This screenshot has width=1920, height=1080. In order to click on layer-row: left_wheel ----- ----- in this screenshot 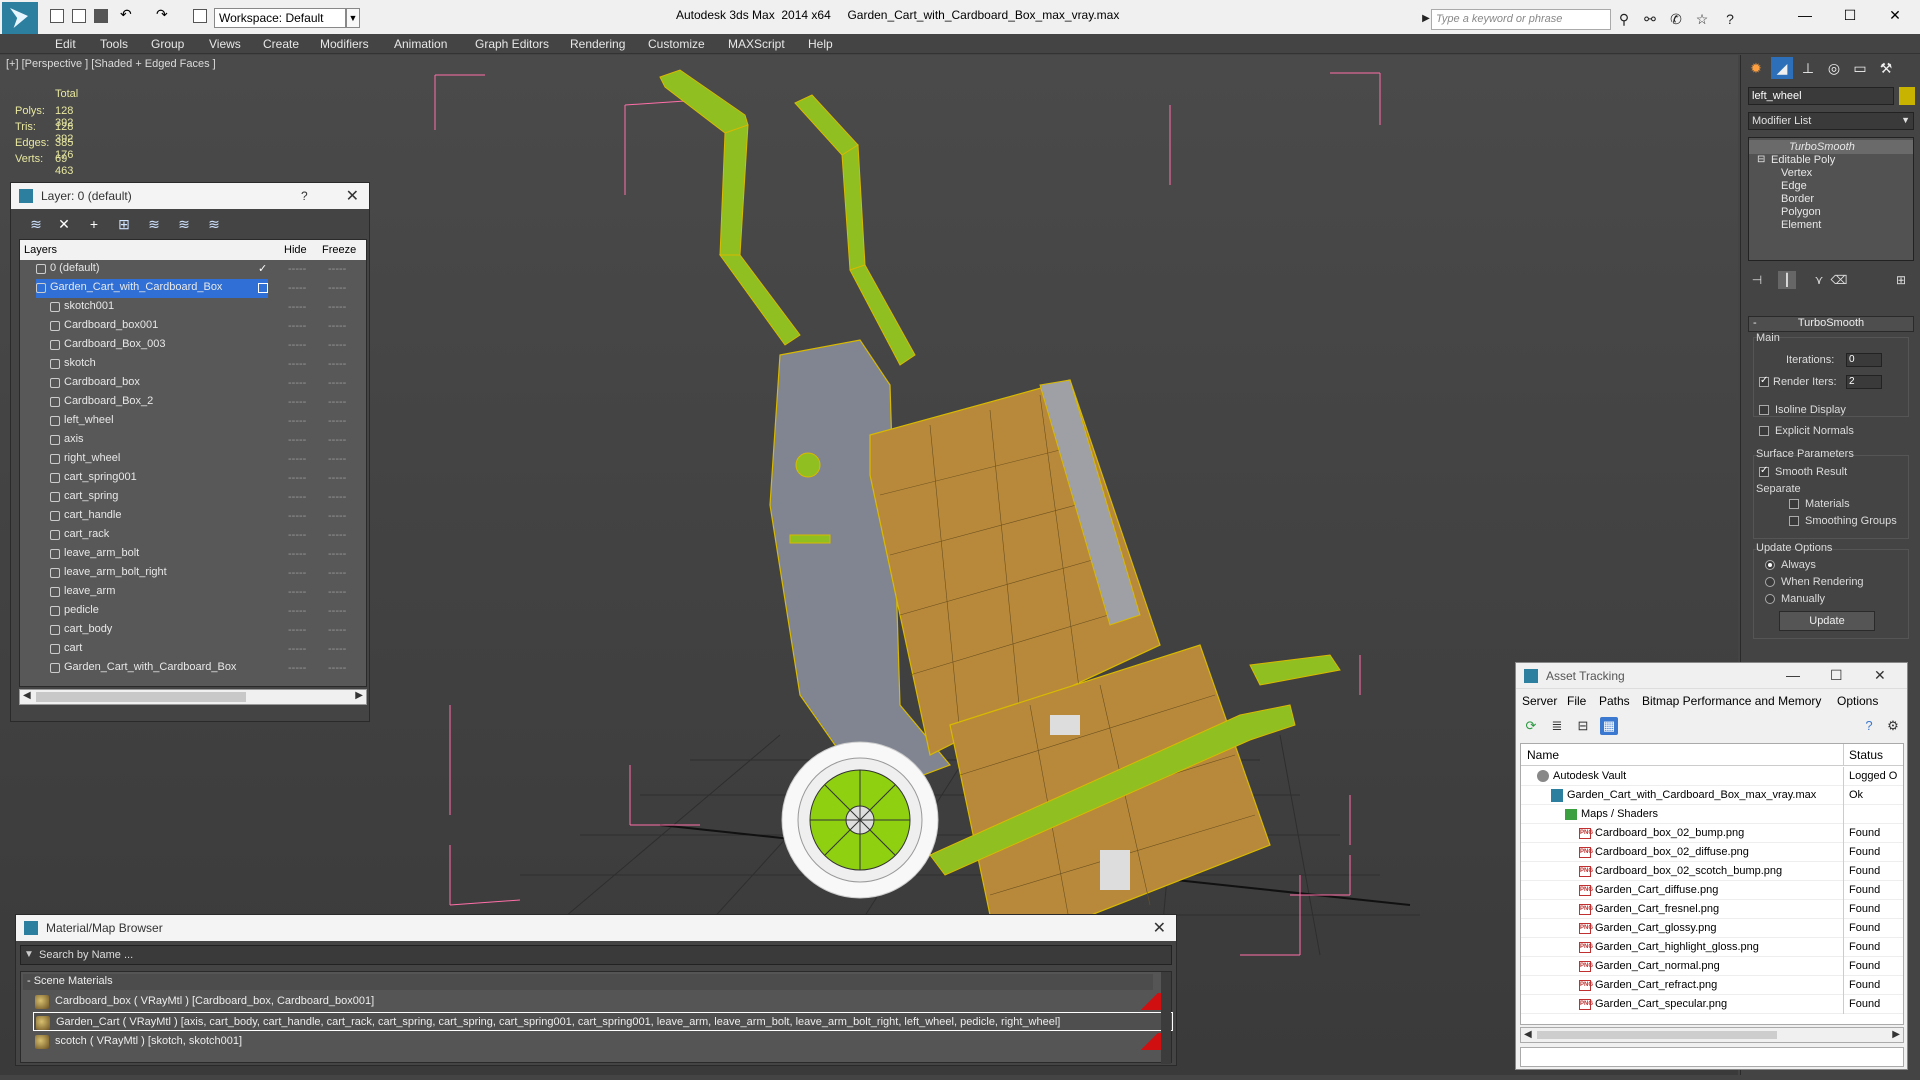, I will do `click(193, 421)`.